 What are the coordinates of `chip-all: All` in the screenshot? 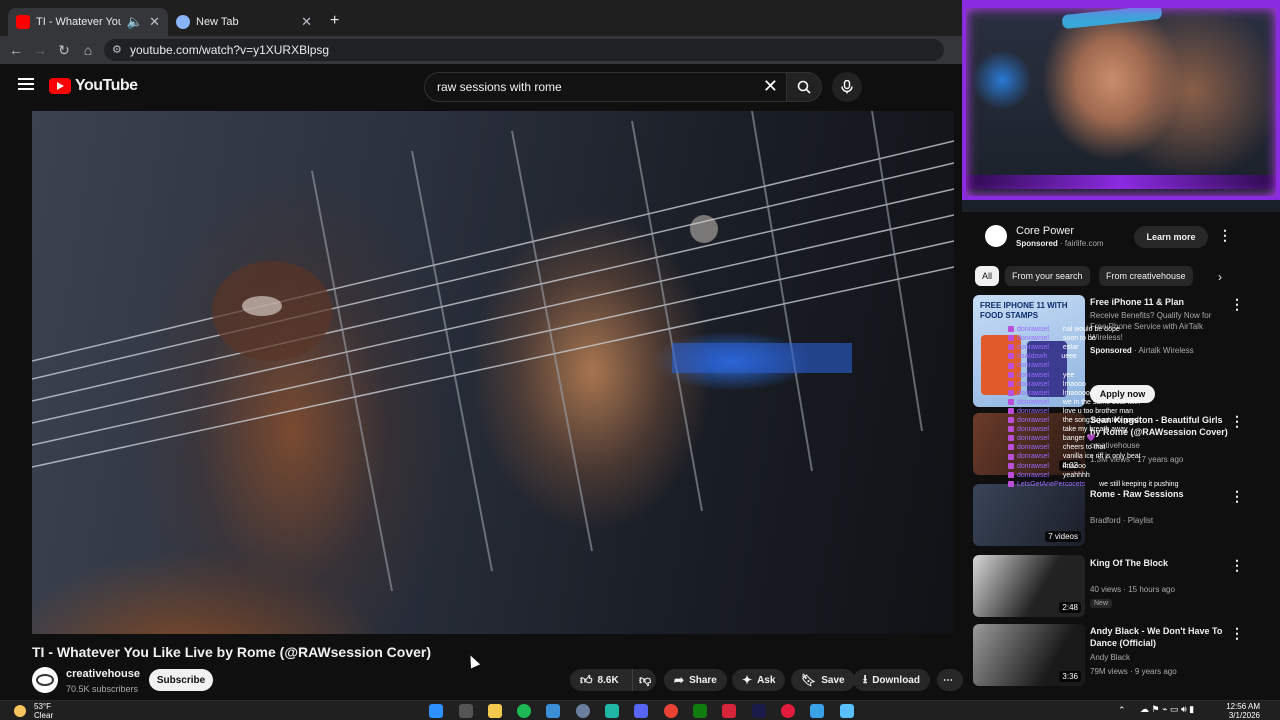 It's located at (987, 276).